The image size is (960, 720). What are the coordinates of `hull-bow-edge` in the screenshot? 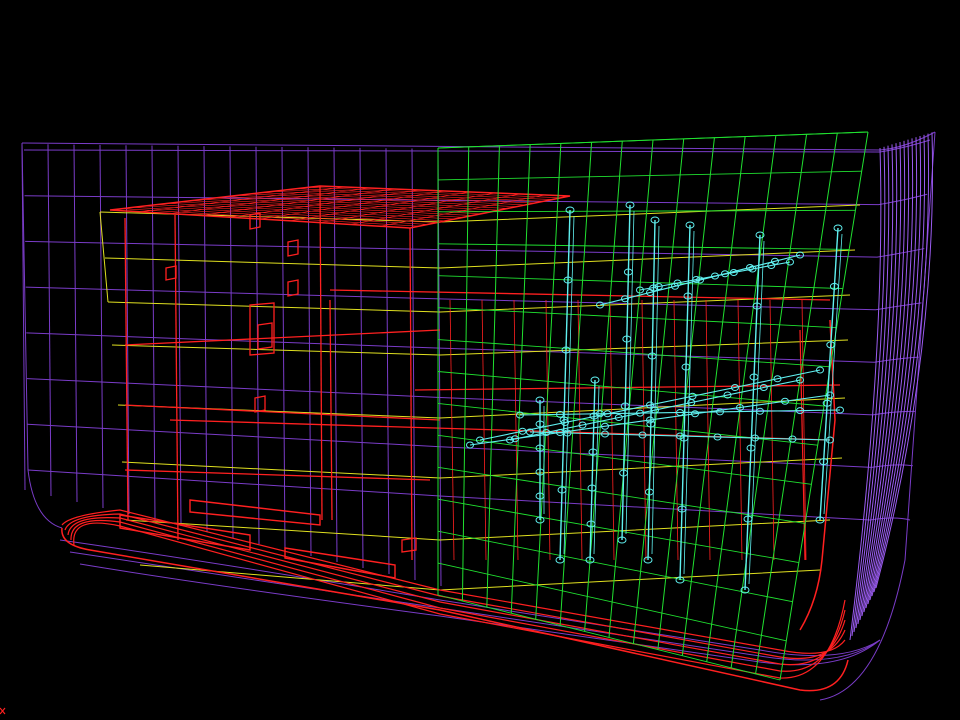 It's located at (877, 416).